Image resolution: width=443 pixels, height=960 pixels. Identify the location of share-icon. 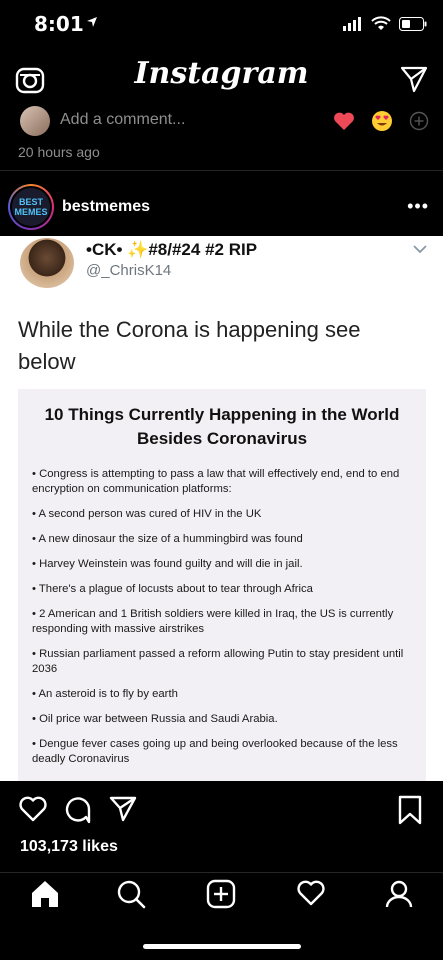
(123, 809).